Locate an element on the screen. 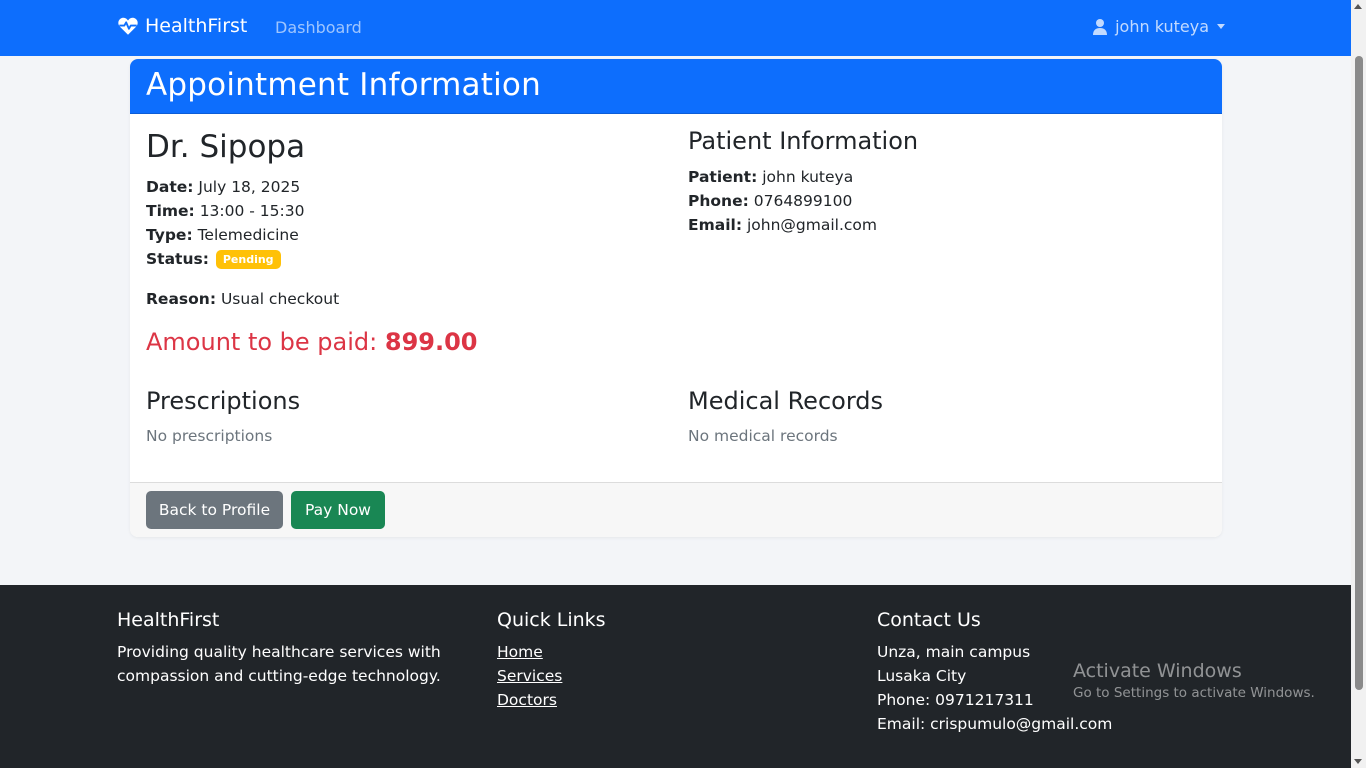 The height and width of the screenshot is (768, 1366). email-line: Email: john@gmail.com is located at coordinates (782, 225).